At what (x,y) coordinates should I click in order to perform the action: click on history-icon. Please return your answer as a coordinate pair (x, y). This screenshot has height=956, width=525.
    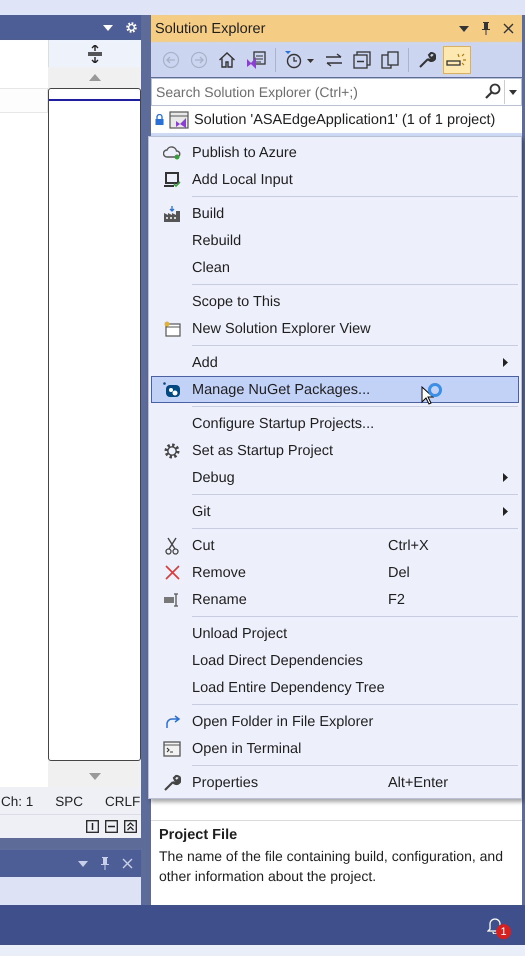
    Looking at the image, I should click on (300, 59).